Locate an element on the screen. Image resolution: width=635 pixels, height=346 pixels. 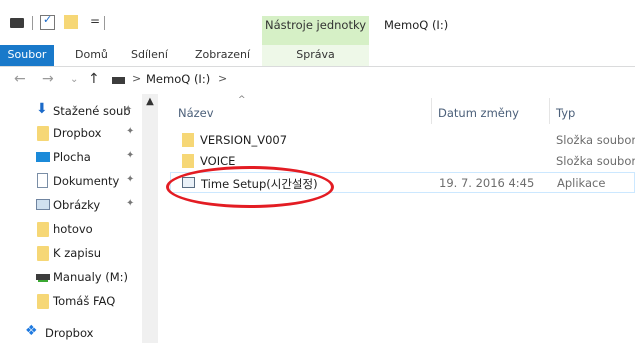
forward-arrow-icon: → is located at coordinates (48, 79).